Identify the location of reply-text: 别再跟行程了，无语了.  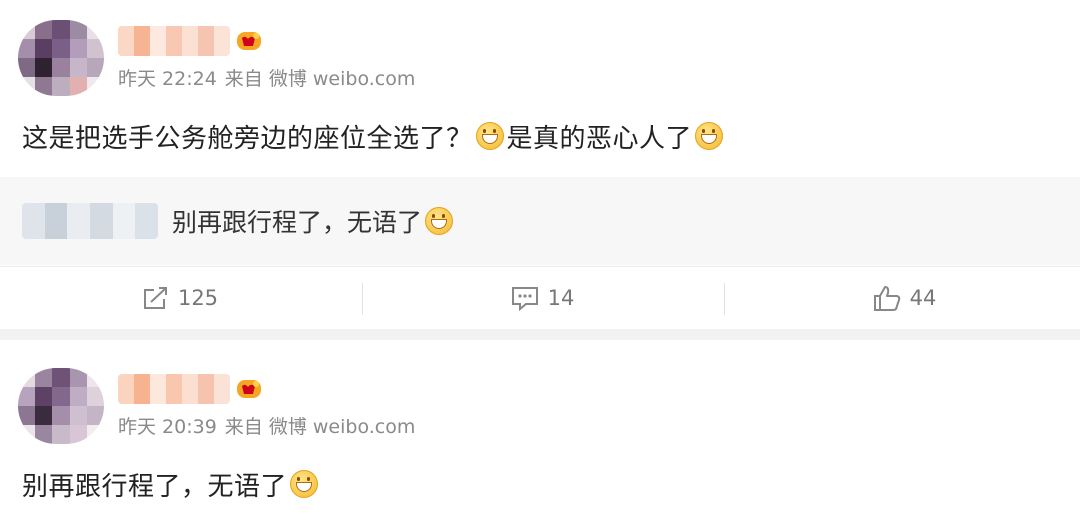
(314, 221).